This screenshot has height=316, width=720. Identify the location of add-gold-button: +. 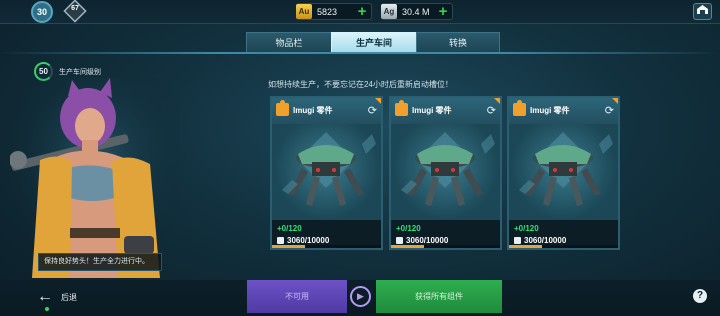
(362, 11).